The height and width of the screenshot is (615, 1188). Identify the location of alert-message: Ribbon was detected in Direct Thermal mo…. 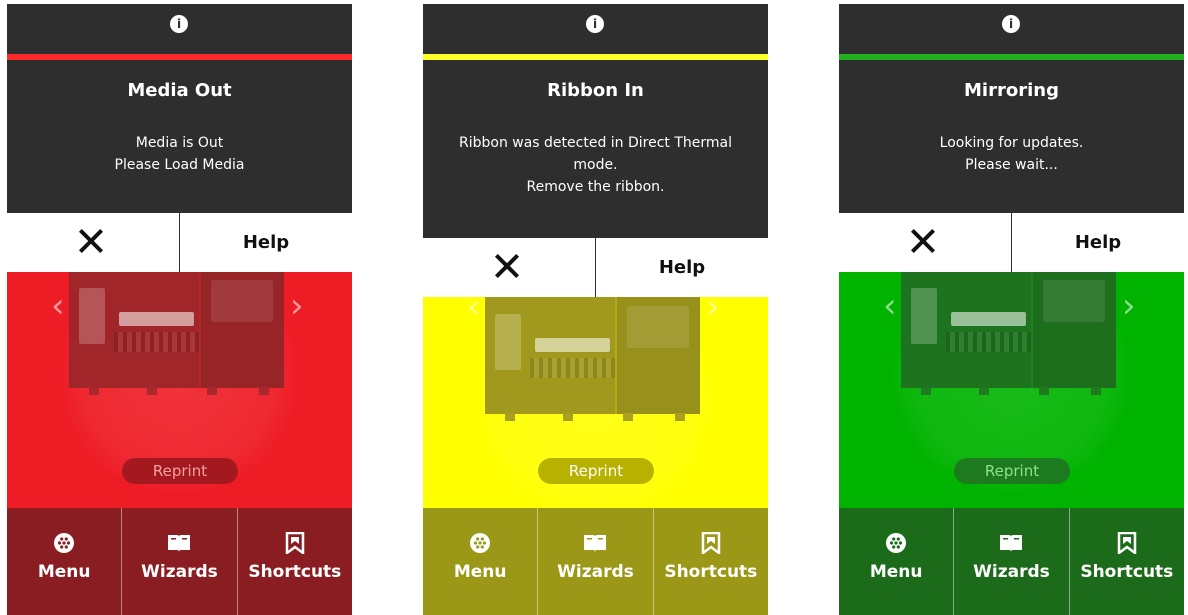
(595, 165).